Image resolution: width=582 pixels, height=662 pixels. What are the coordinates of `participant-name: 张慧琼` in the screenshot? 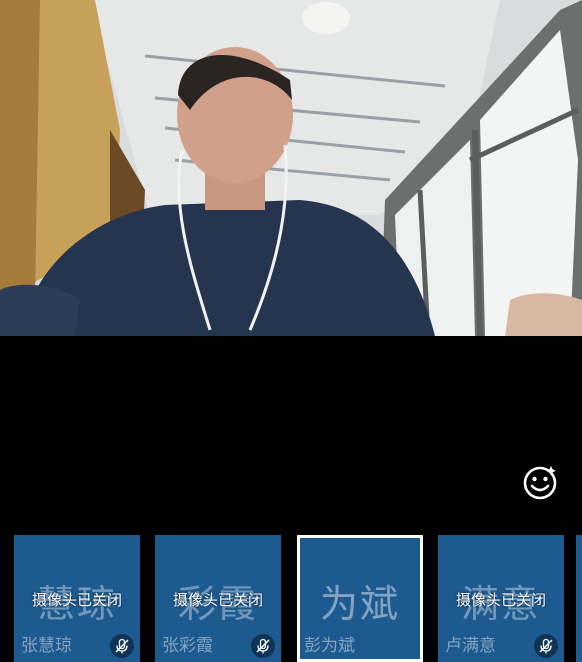 It's located at (46, 646).